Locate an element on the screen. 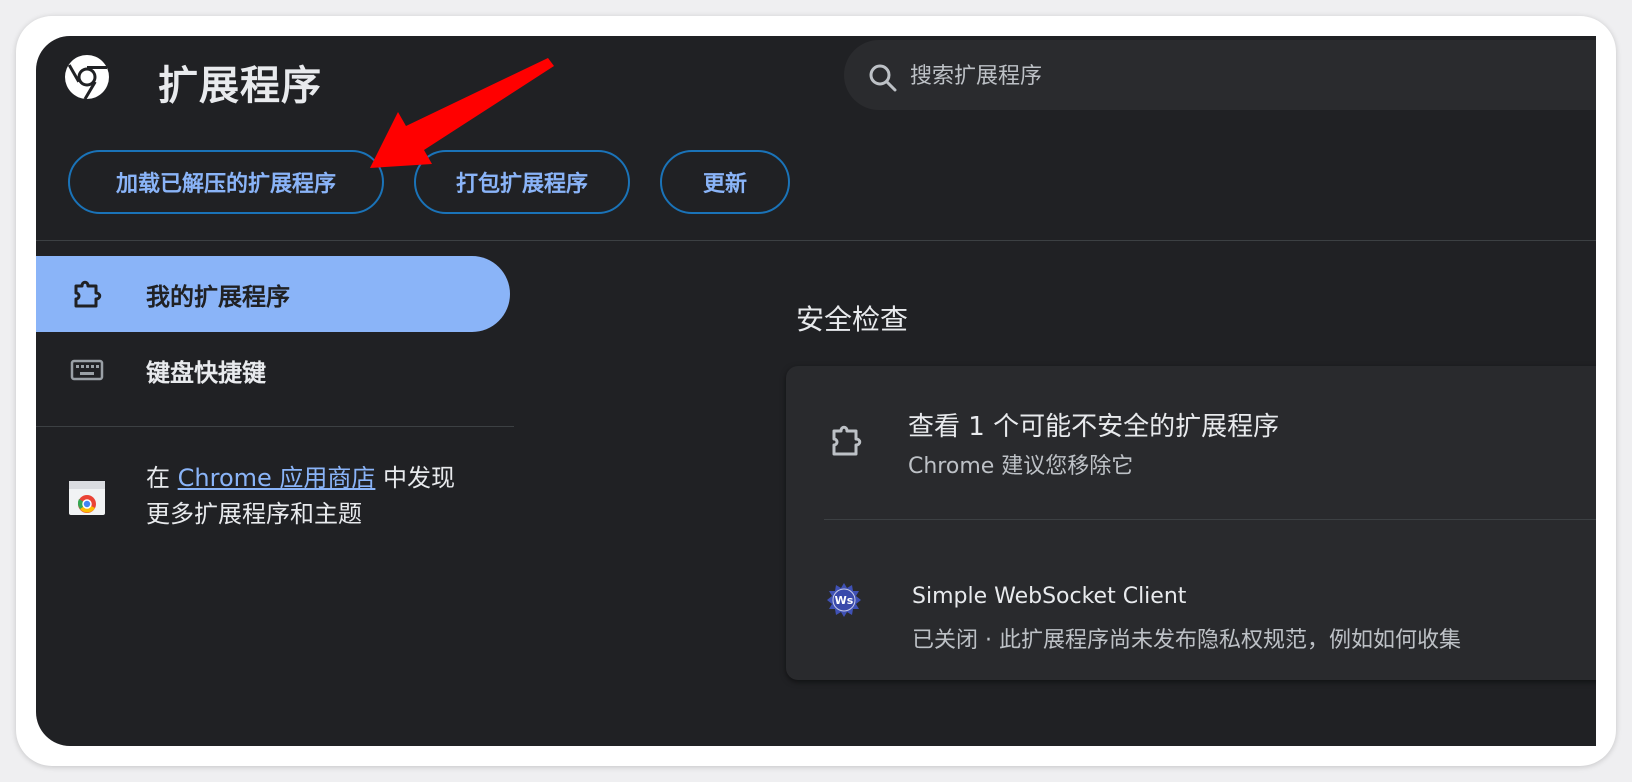 This screenshot has width=1632, height=782. ws-badge-icon: Ws is located at coordinates (844, 600).